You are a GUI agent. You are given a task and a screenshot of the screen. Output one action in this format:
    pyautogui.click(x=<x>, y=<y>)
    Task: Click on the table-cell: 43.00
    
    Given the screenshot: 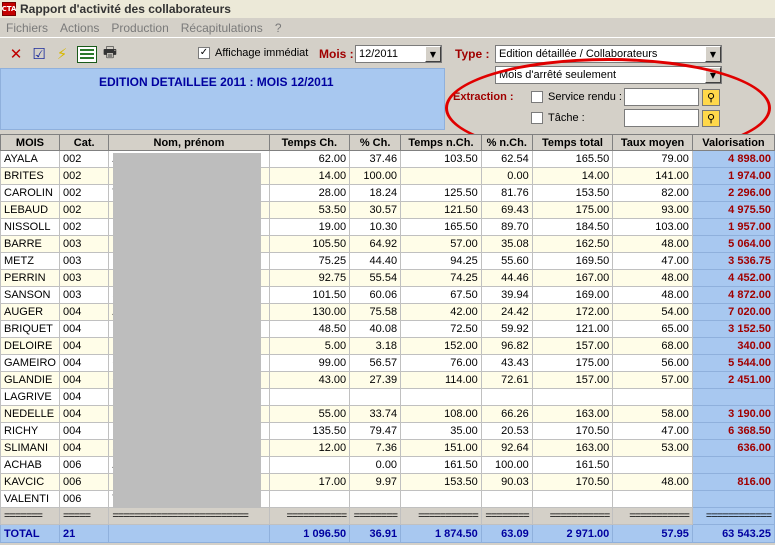 What is the action you would take?
    pyautogui.click(x=309, y=380)
    